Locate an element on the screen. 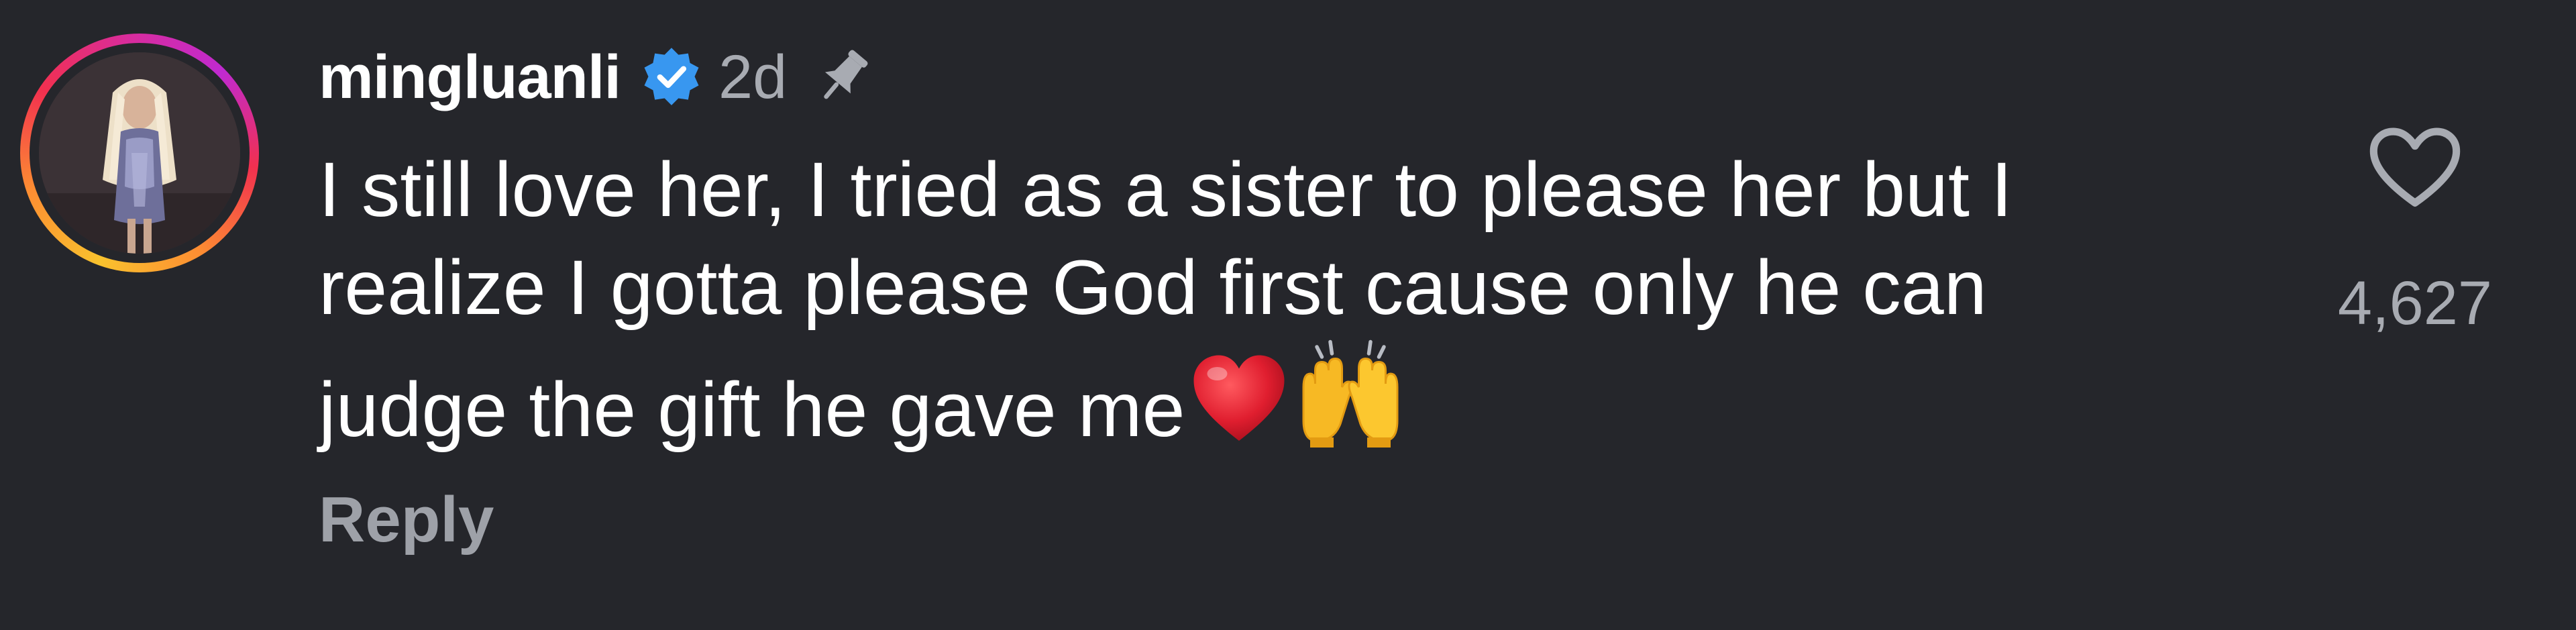 Image resolution: width=2576 pixels, height=630 pixels. comment-text-line-last: judge the gift he gave me is located at coordinates (1285, 398).